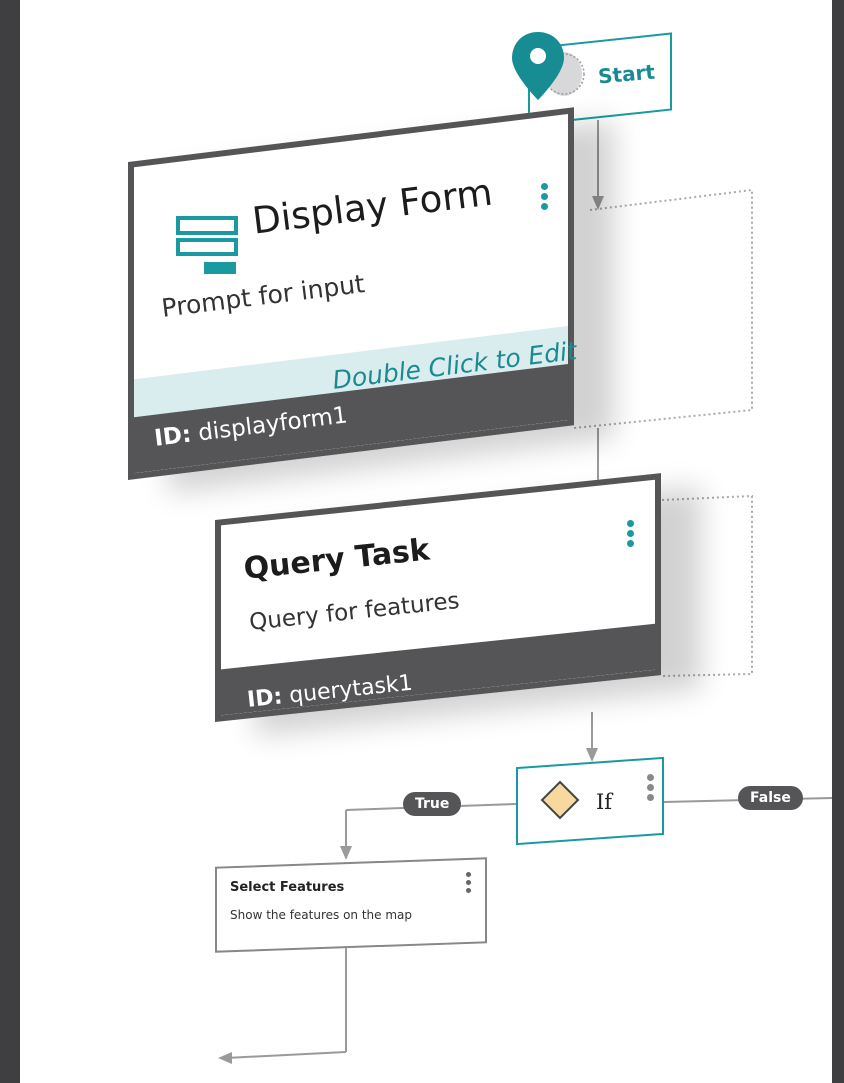  Describe the element at coordinates (770, 798) in the screenshot. I see `false-branch-label: False` at that location.